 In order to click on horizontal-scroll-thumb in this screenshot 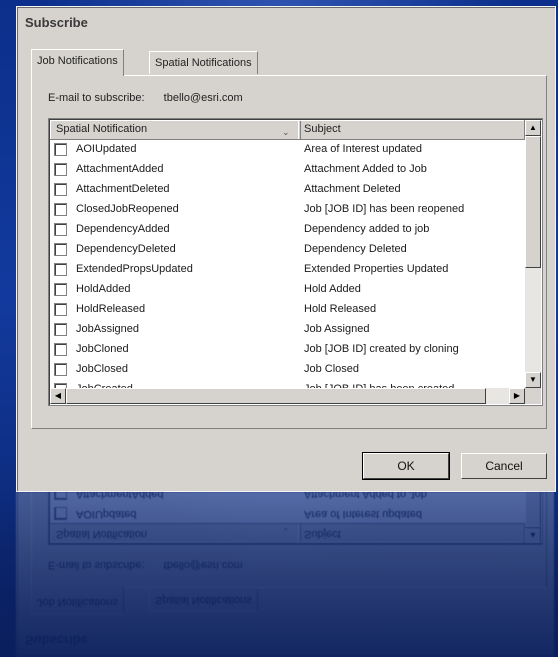, I will do `click(276, 396)`.